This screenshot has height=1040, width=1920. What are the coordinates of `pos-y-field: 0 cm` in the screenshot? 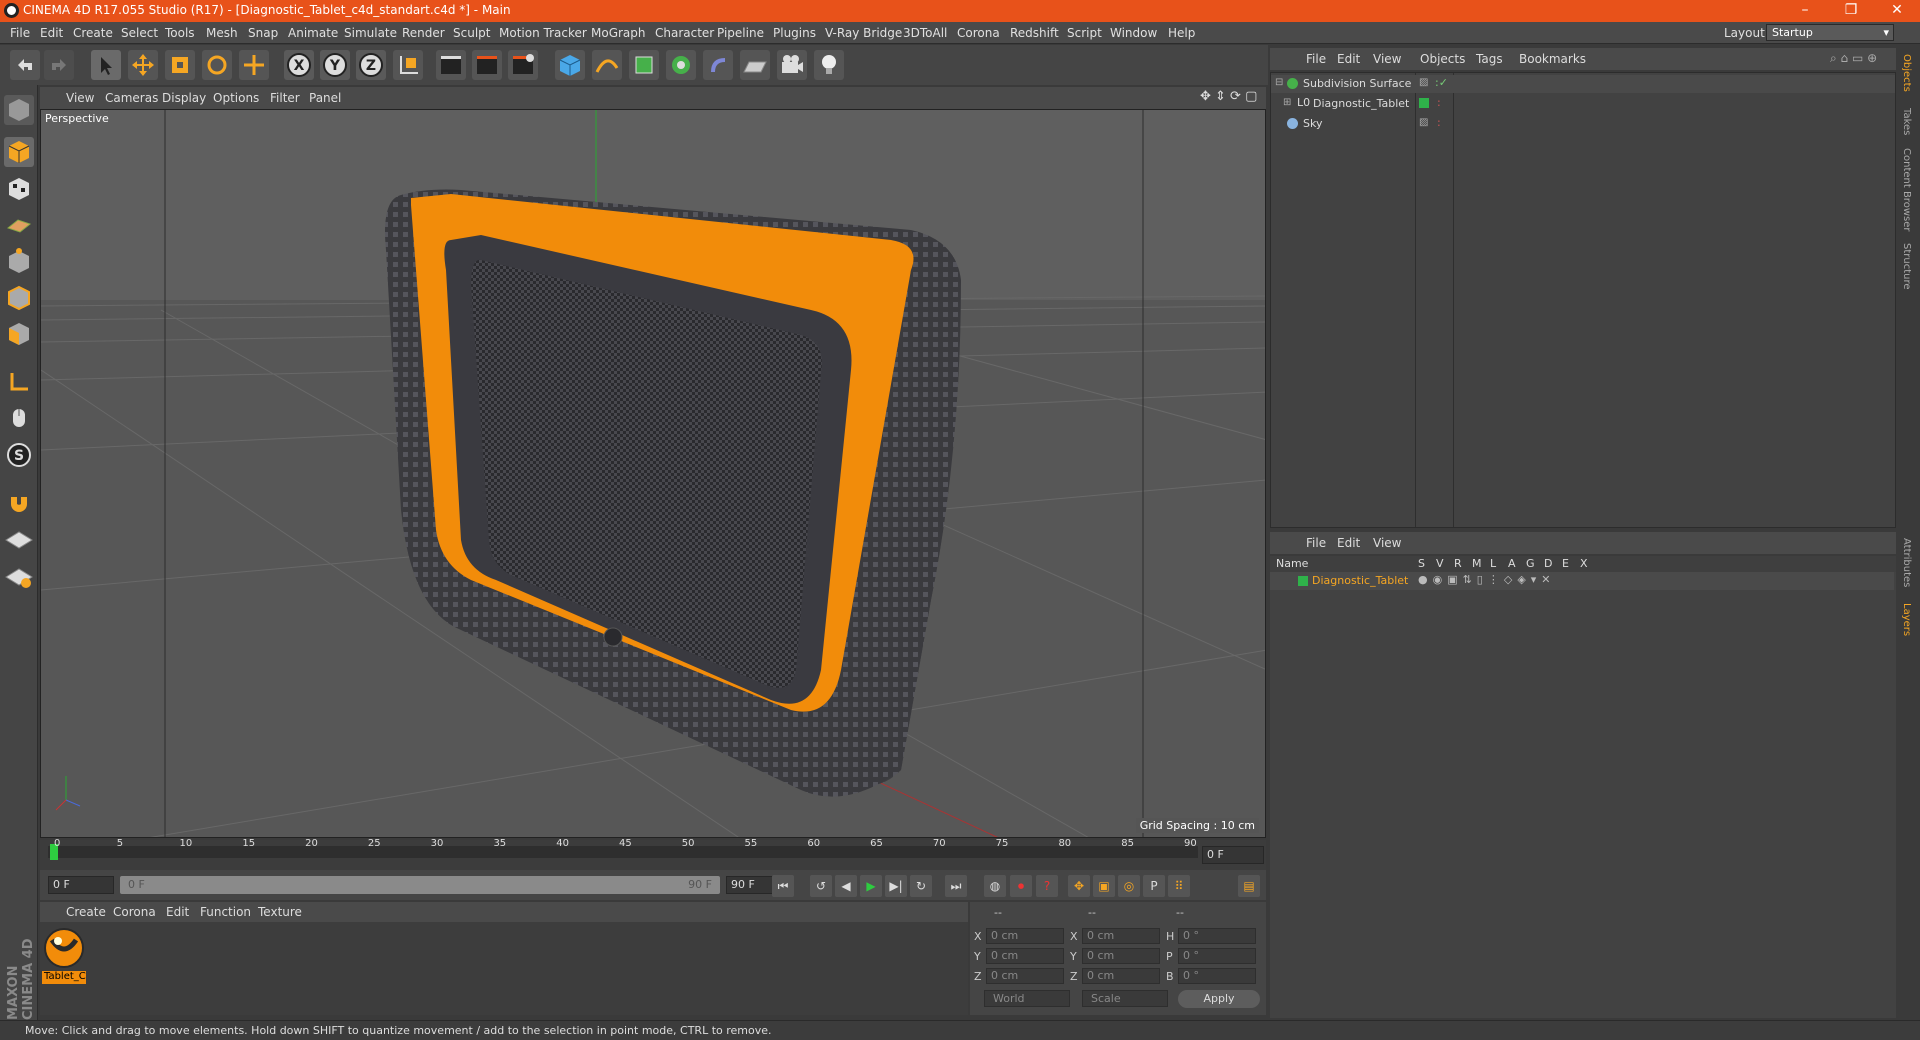 It's located at (1025, 956).